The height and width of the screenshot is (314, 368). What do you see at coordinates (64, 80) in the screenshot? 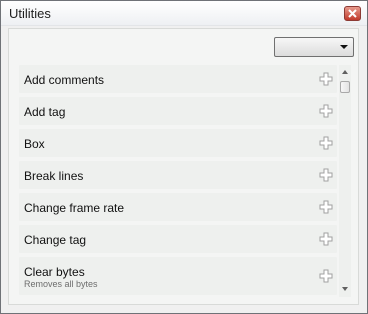
I see `item-label: Add comments` at bounding box center [64, 80].